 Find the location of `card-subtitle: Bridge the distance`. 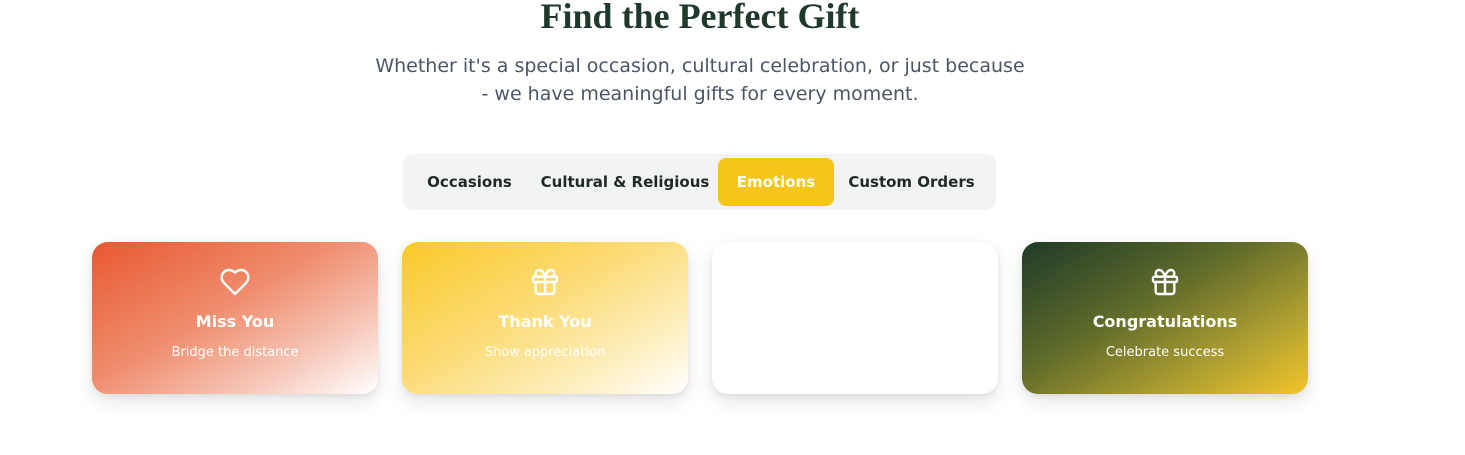

card-subtitle: Bridge the distance is located at coordinates (235, 352).